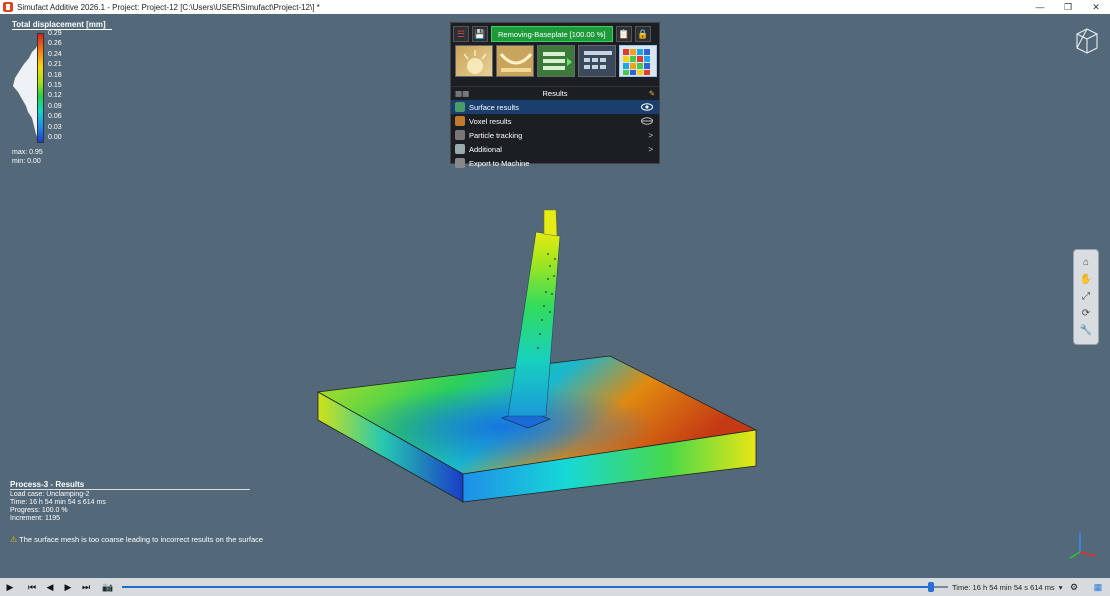 Image resolution: width=1110 pixels, height=596 pixels. Describe the element at coordinates (50, 587) in the screenshot. I see `step-back-icon: ◀` at that location.